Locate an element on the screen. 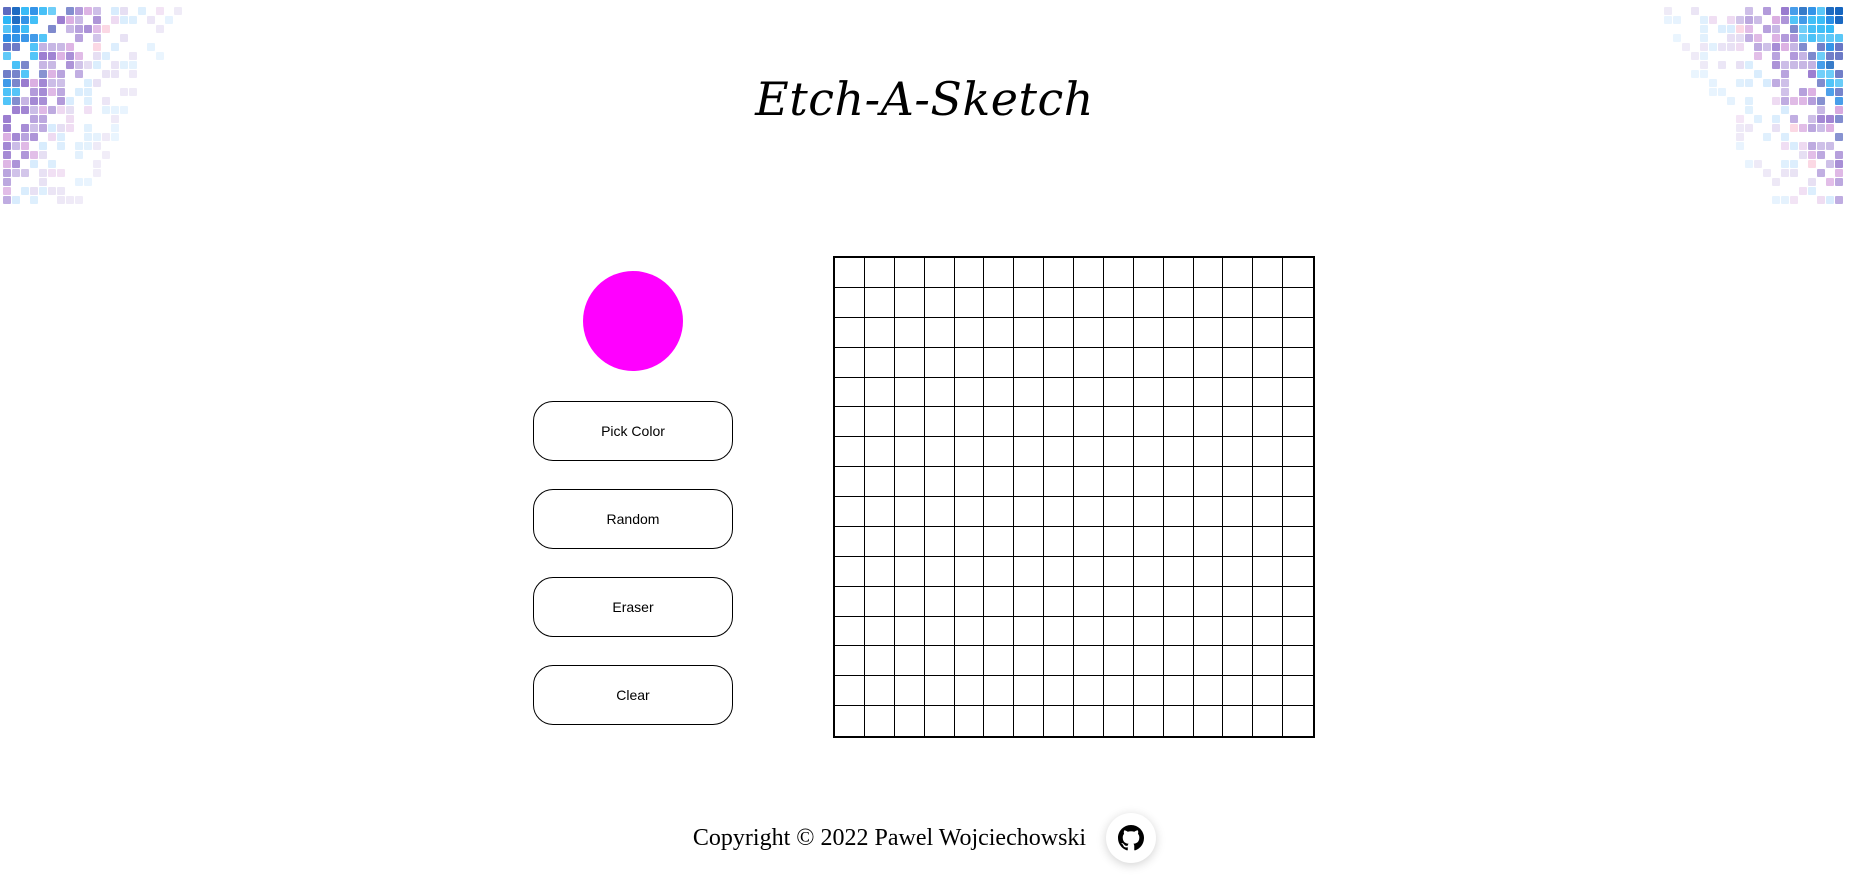 The image size is (1849, 893). github-link is located at coordinates (1131, 838).